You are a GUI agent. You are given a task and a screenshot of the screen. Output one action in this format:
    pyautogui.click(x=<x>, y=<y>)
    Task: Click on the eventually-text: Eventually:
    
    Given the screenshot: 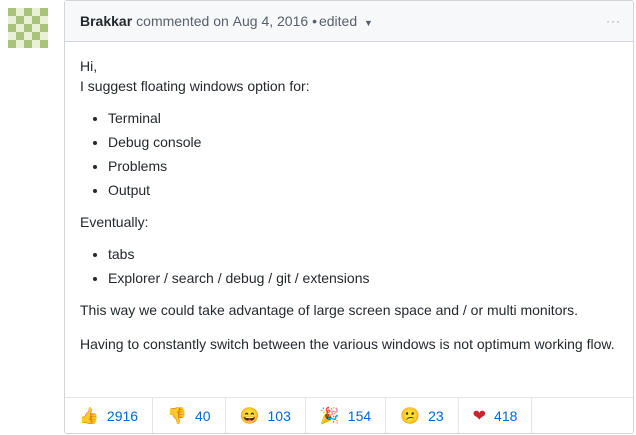 What is the action you would take?
    pyautogui.click(x=114, y=222)
    